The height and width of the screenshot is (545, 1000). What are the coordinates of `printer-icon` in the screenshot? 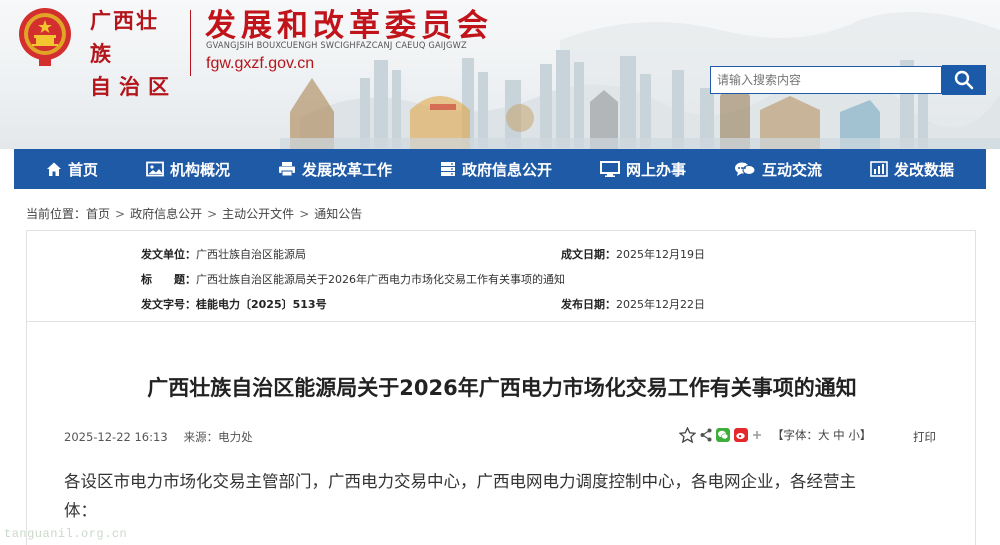 It's located at (286, 169).